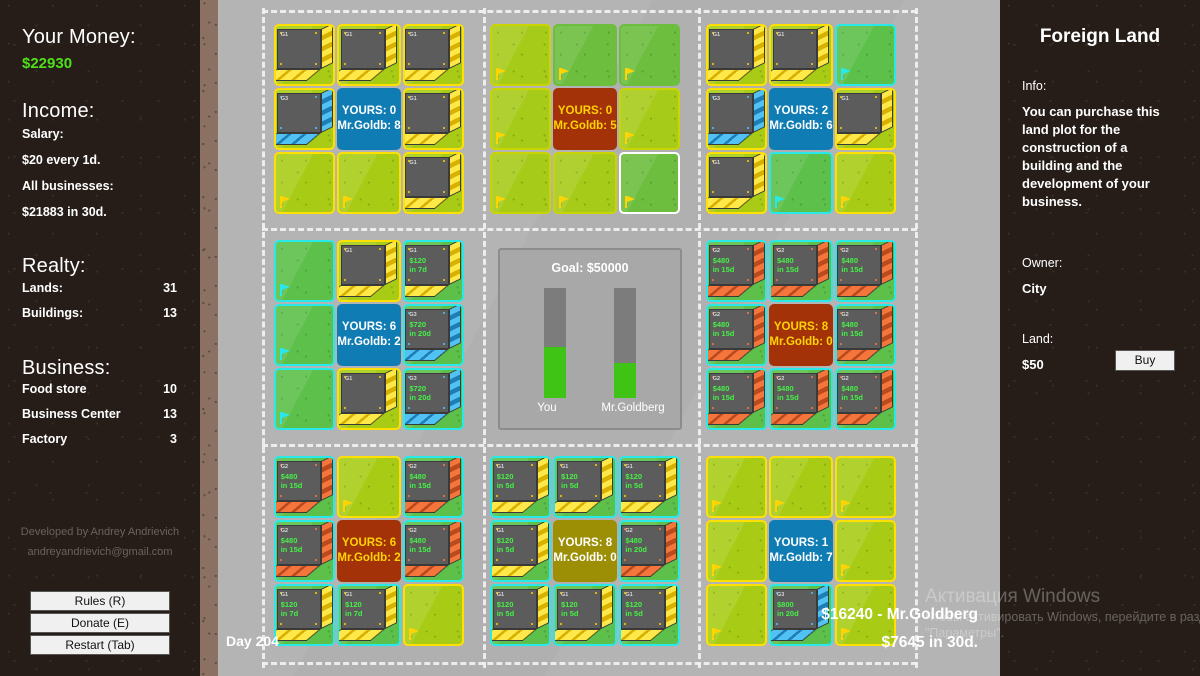 This screenshot has height=676, width=1200. I want to click on goal-panel: Goal: $50000 You Mr.Goldberg, so click(590, 339).